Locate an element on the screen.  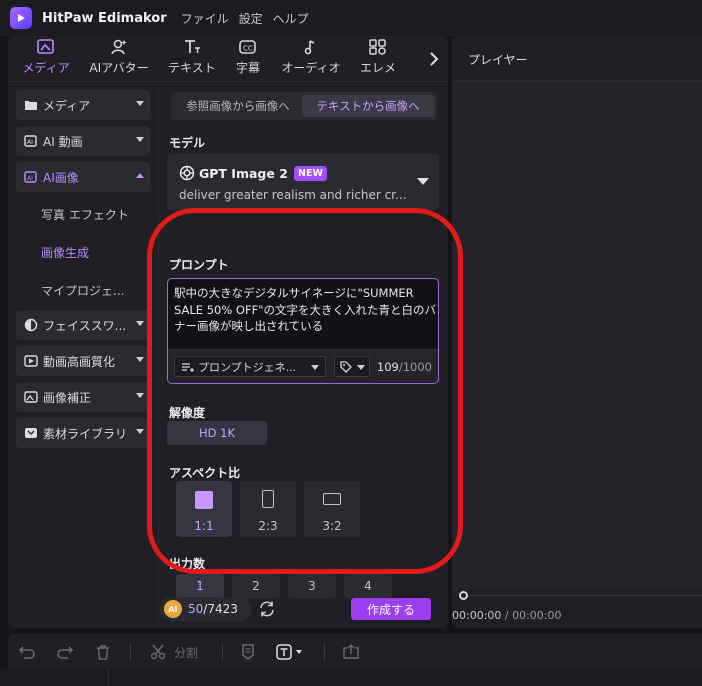
text-tool-dropdown is located at coordinates (291, 652).